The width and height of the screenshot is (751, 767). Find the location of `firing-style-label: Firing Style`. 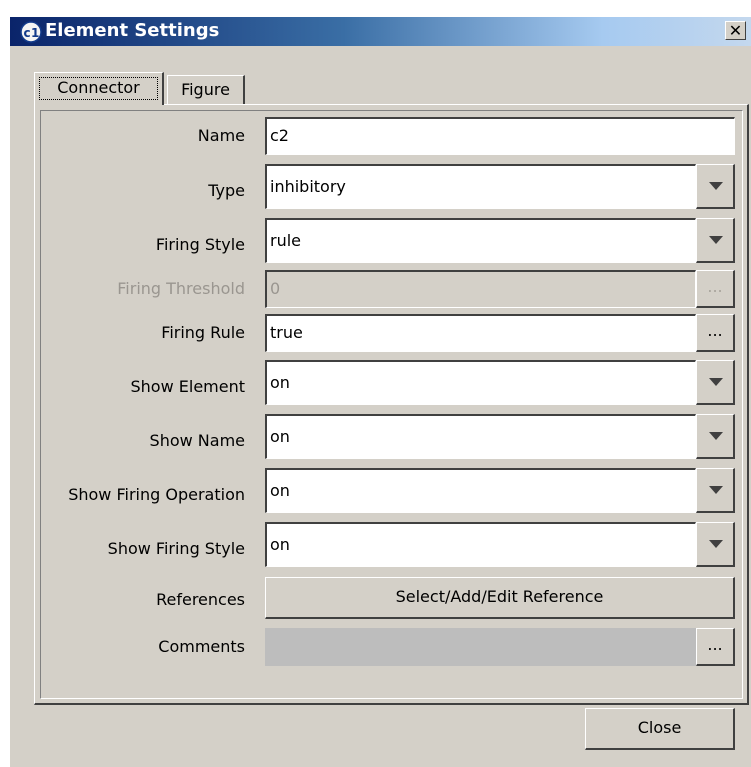

firing-style-label: Firing Style is located at coordinates (200, 244).